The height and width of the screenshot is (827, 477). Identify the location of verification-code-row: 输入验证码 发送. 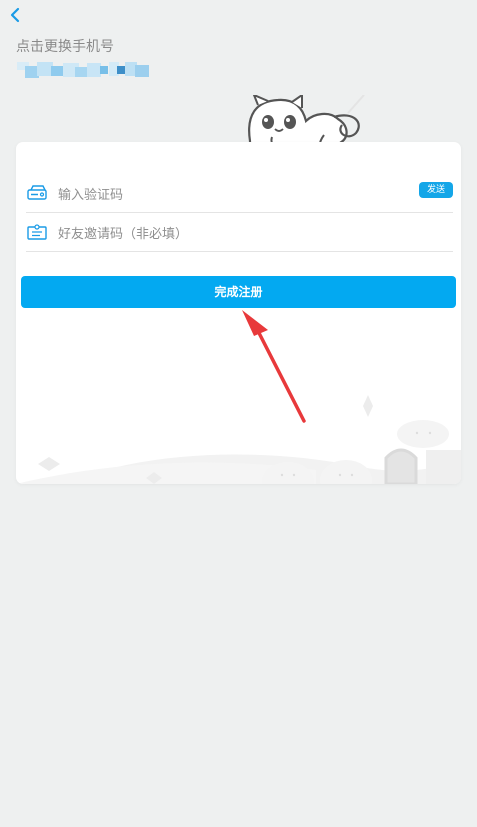
(239, 193).